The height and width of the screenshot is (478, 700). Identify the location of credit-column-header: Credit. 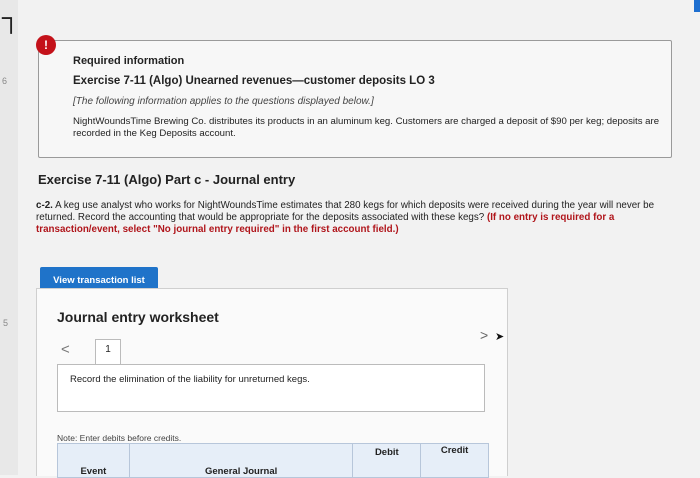
(454, 460).